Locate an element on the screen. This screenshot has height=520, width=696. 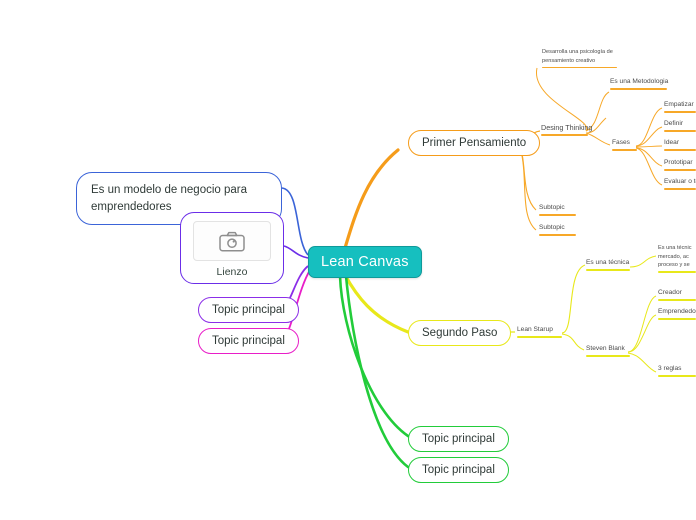
node-topic-principal-magenta-label: Topic principal is located at coordinates (248, 341).